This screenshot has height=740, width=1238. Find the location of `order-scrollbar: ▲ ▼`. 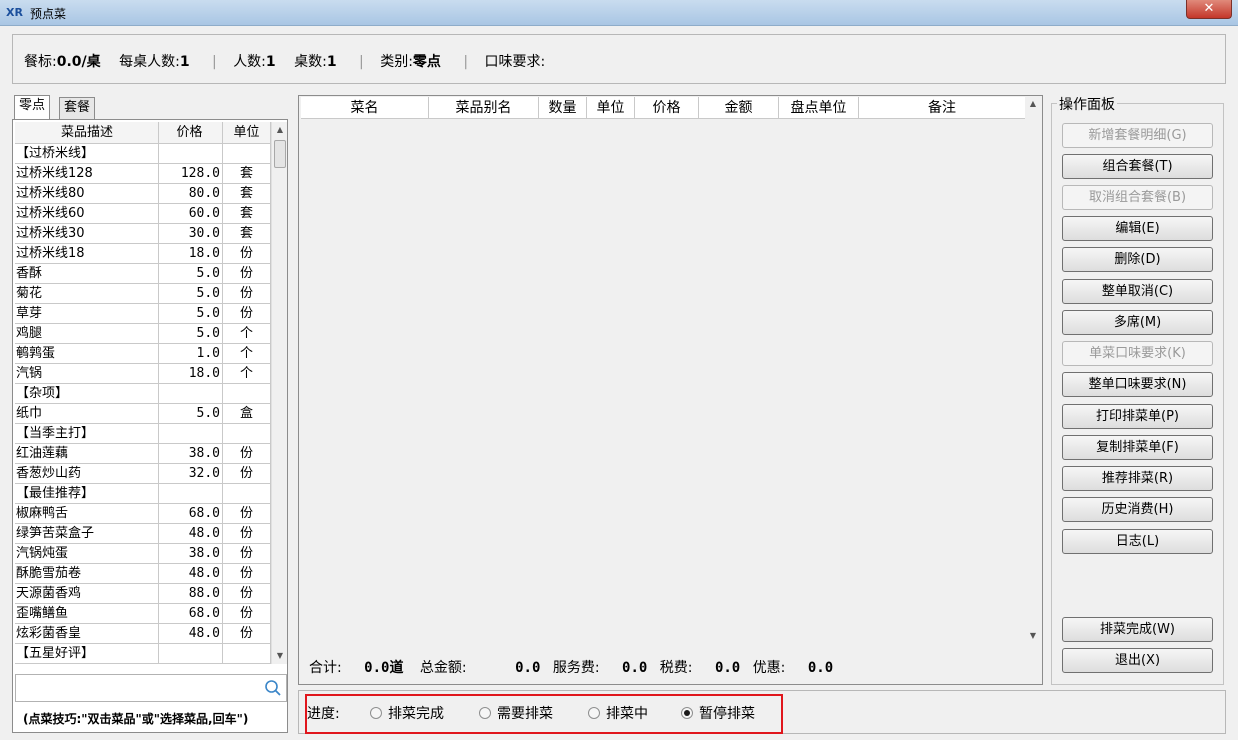

order-scrollbar: ▲ ▼ is located at coordinates (1033, 371).